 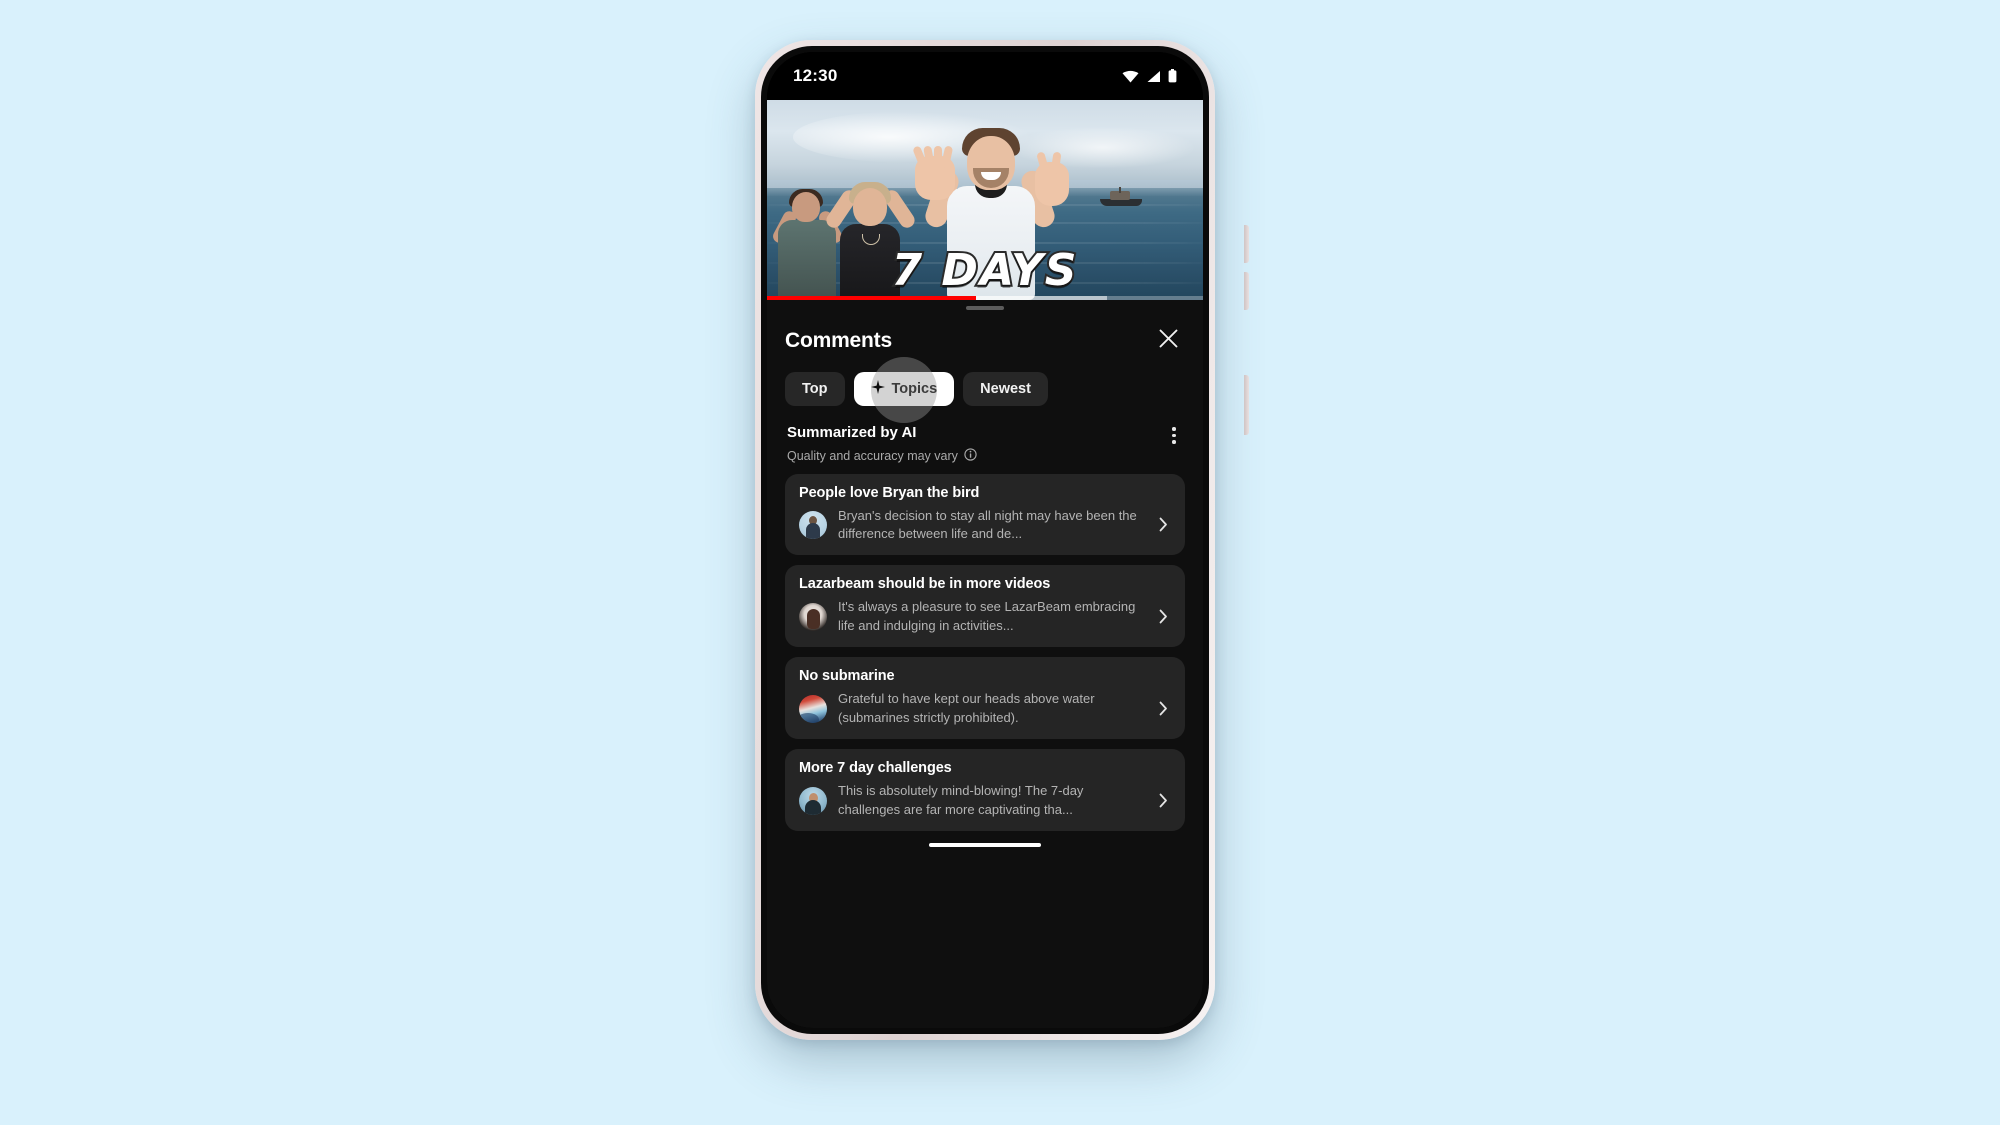 I want to click on info-icon, so click(x=970, y=455).